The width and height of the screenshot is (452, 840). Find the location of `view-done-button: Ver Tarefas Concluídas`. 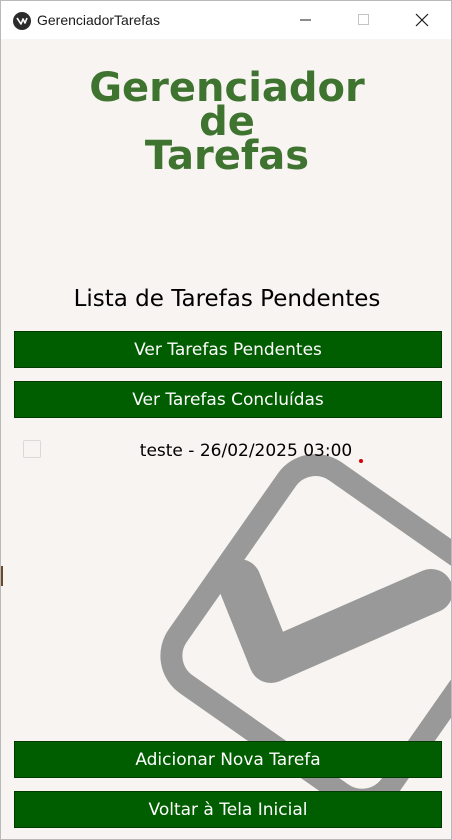

view-done-button: Ver Tarefas Concluídas is located at coordinates (228, 399).